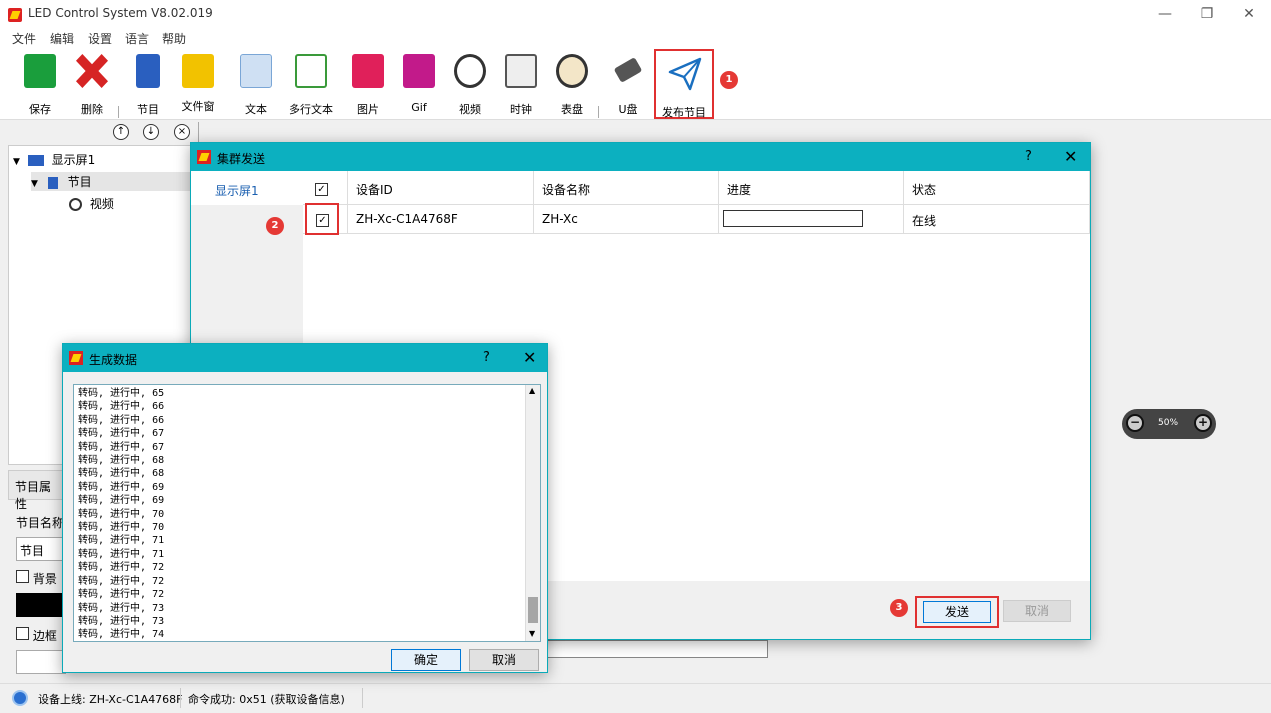  I want to click on paper-plane-icon, so click(685, 74).